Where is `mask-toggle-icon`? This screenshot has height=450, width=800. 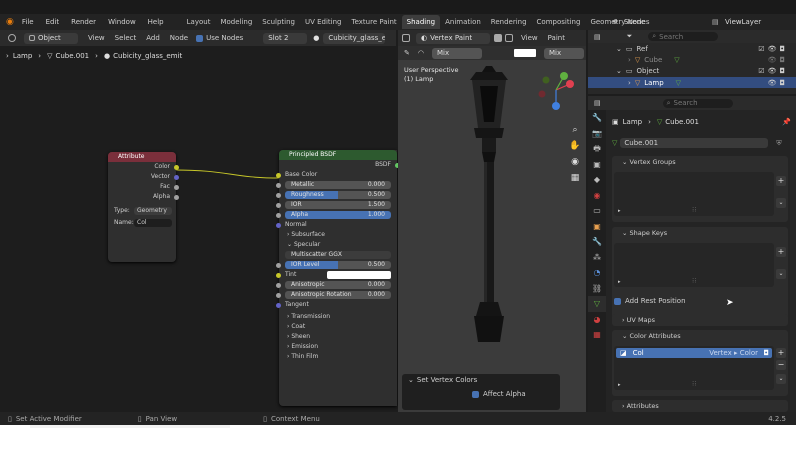
mask-toggle-icon is located at coordinates (509, 38).